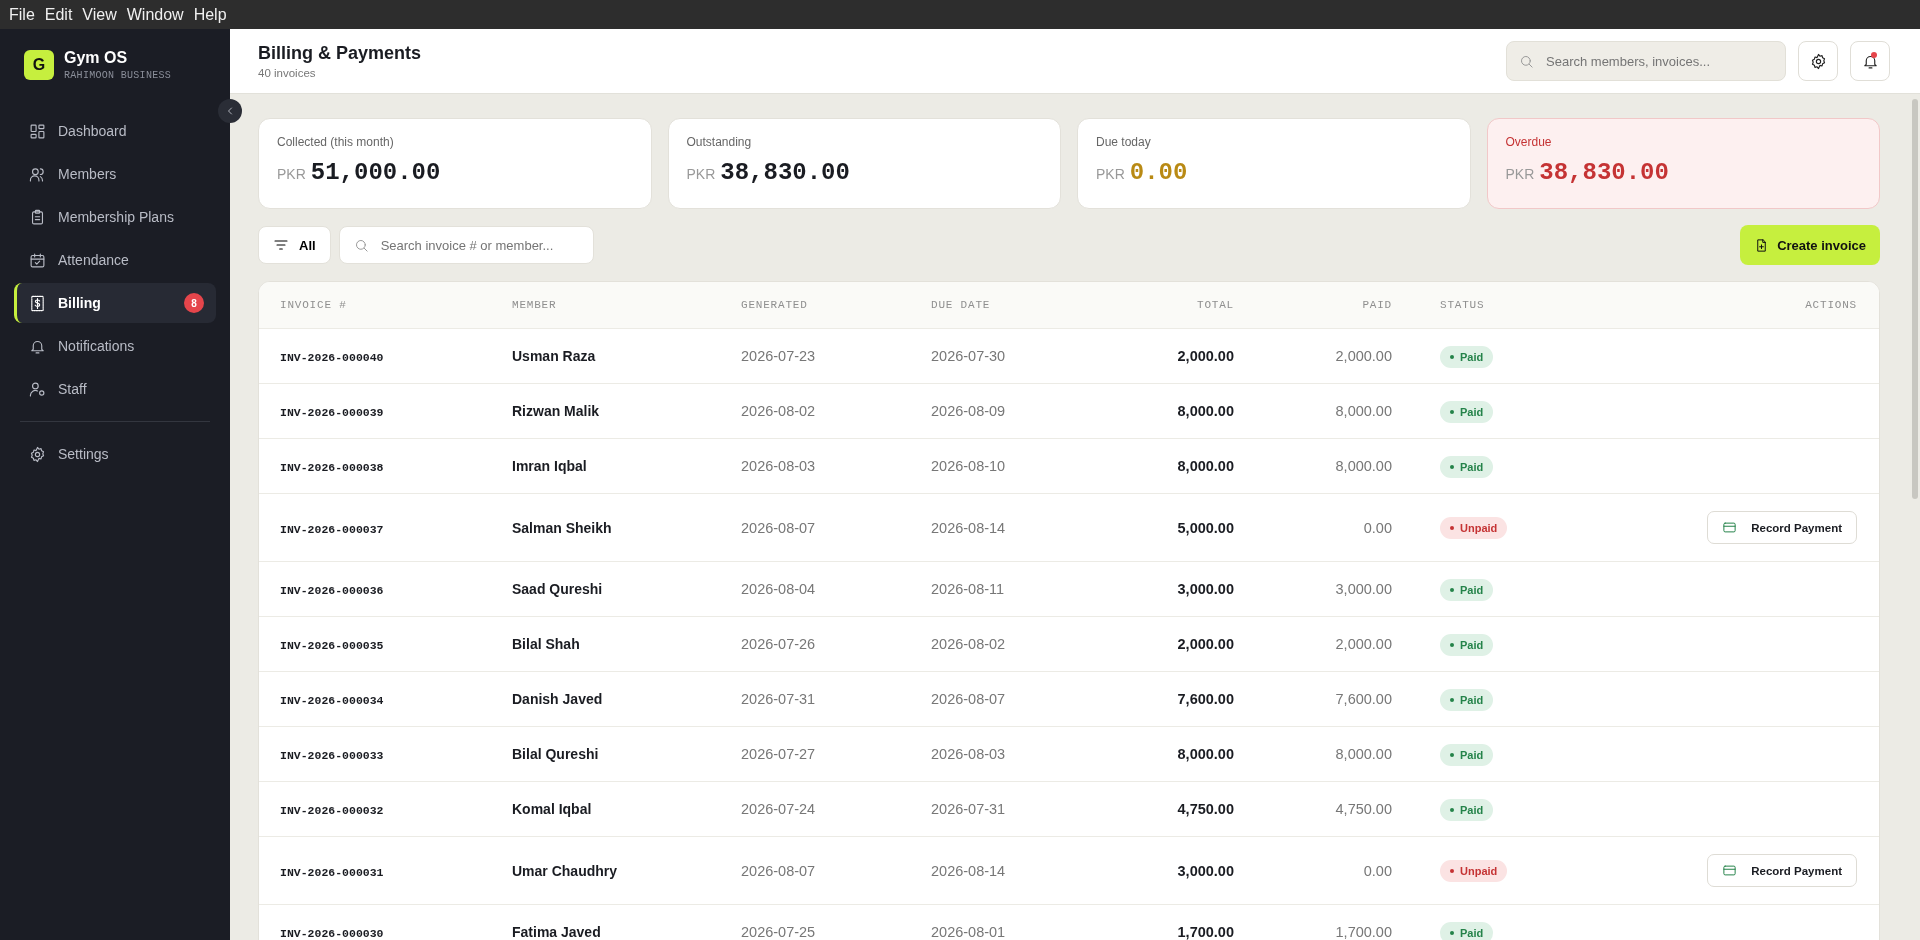  Describe the element at coordinates (37, 217) in the screenshot. I see `clipboard-icon` at that location.